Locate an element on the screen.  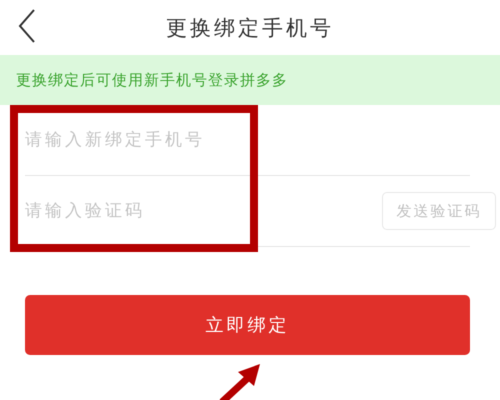
back-icon is located at coordinates (27, 26).